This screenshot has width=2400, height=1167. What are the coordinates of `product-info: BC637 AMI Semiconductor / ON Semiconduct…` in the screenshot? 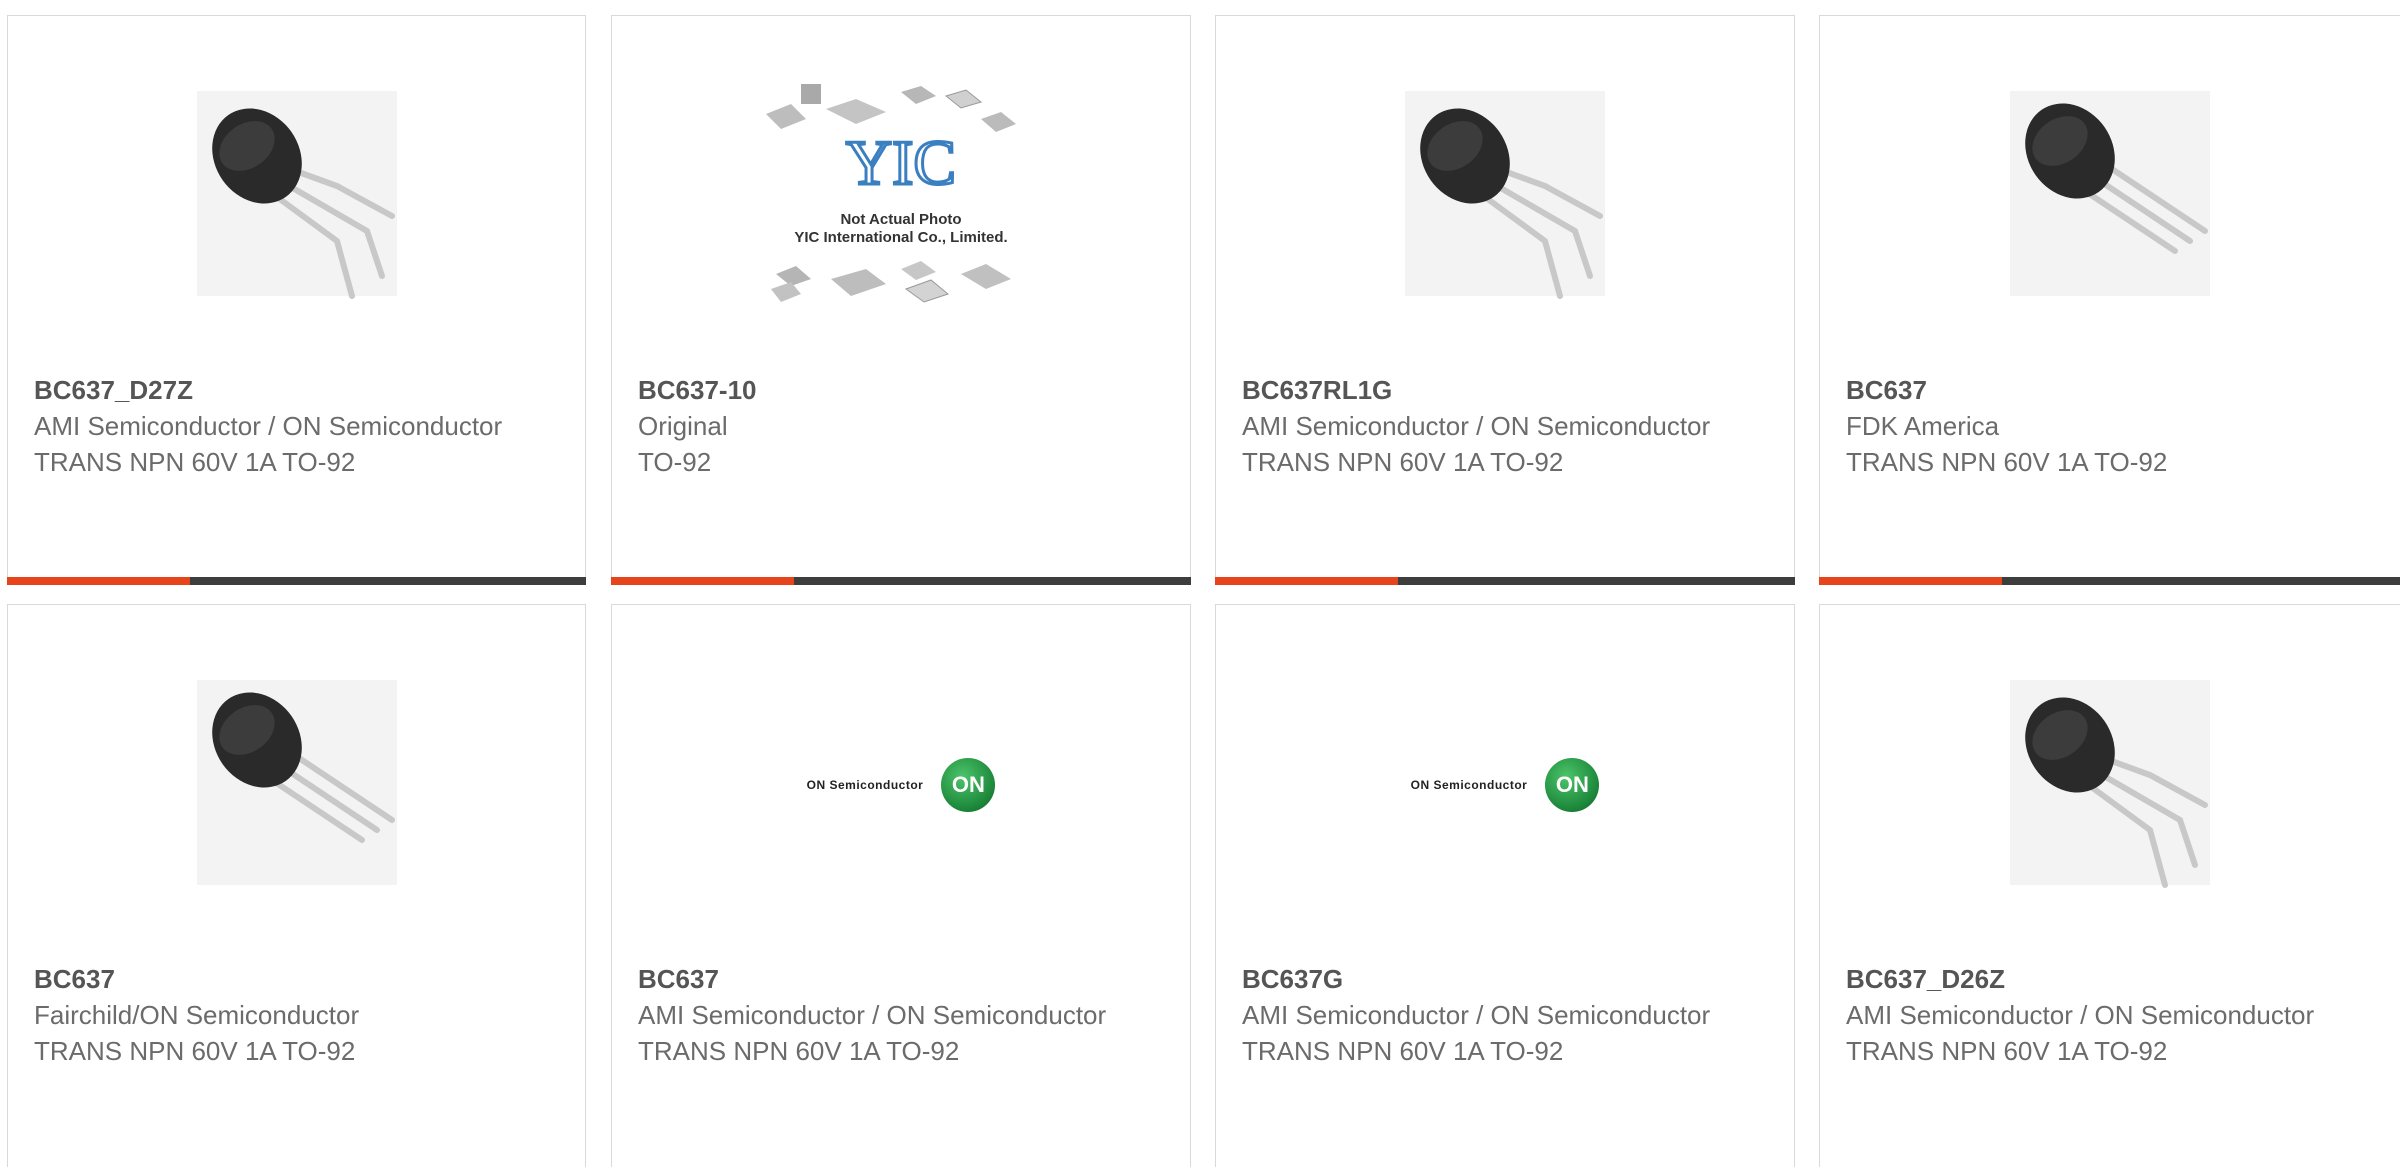 It's located at (904, 1015).